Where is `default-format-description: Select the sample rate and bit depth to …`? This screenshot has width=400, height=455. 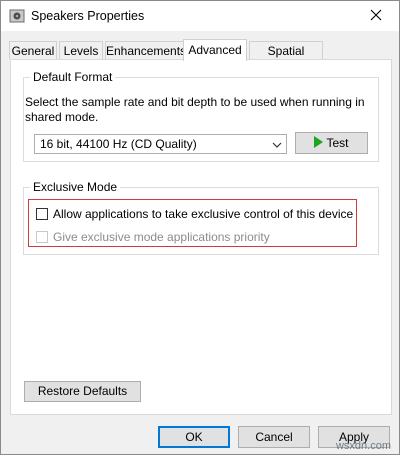 default-format-description: Select the sample rate and bit depth to … is located at coordinates (195, 109).